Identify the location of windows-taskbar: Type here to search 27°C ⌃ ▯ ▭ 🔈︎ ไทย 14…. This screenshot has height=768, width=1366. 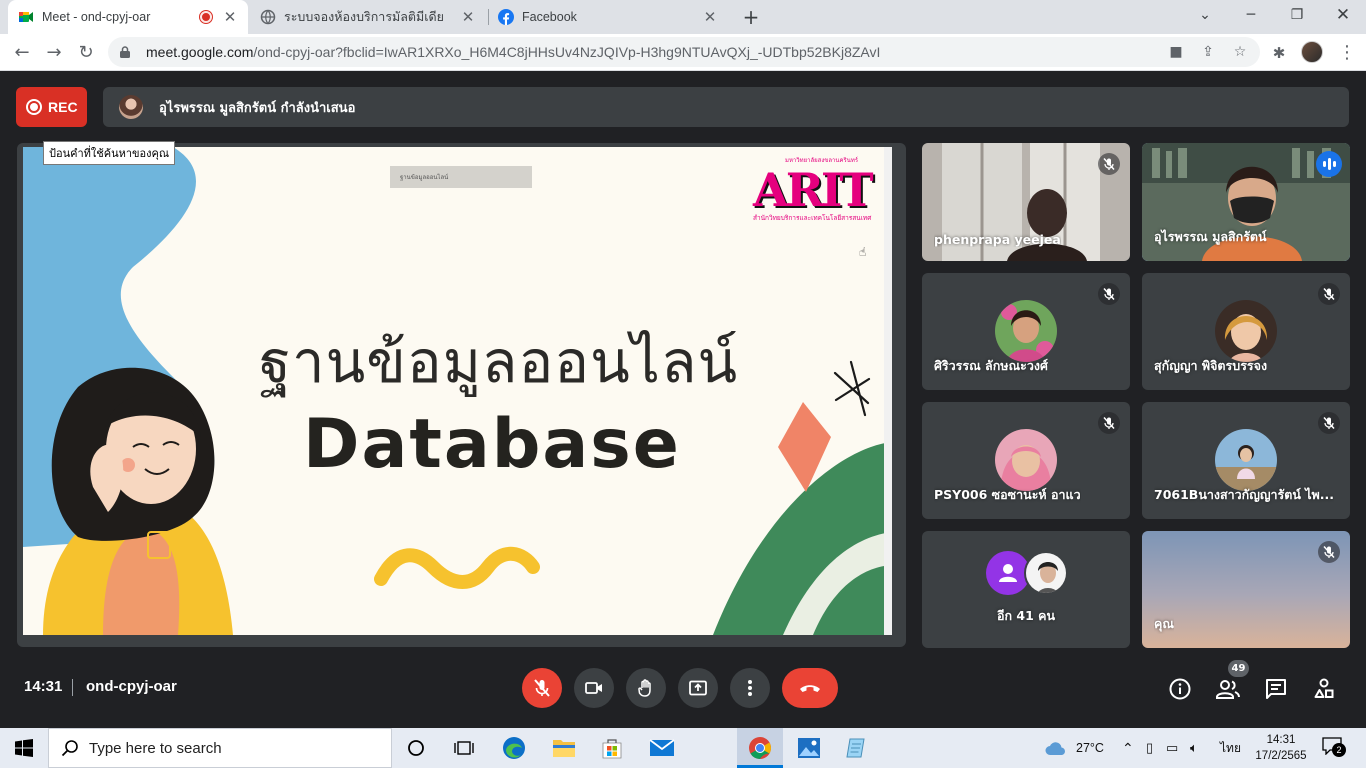
(683, 748).